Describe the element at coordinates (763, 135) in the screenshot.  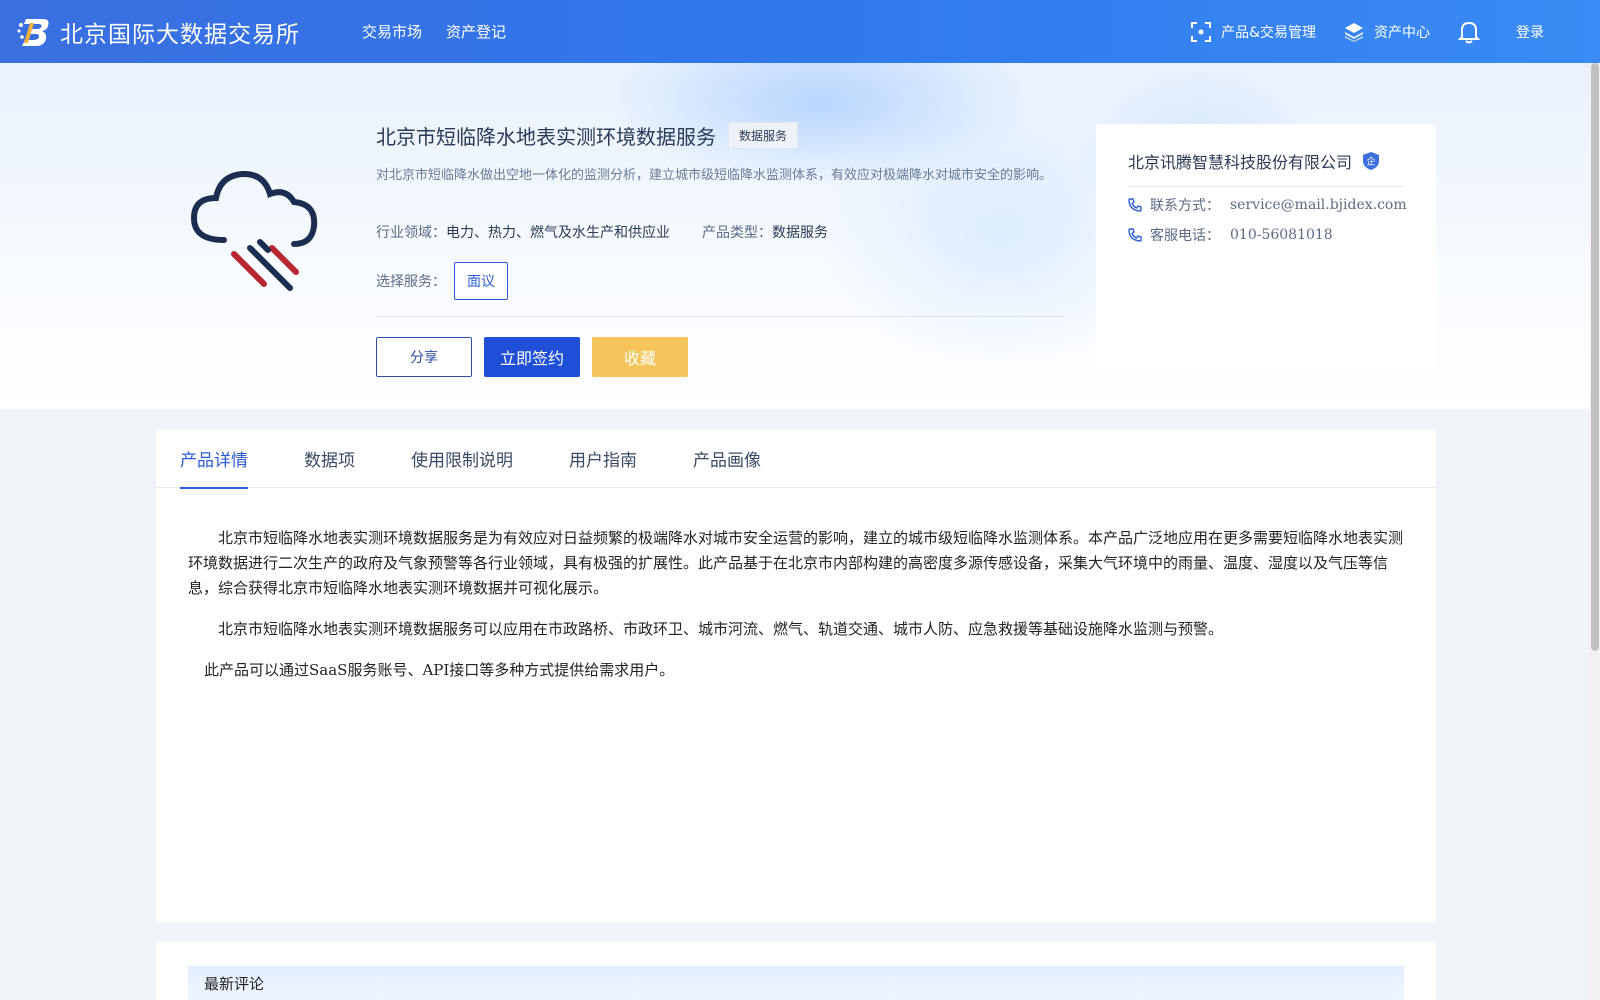
I see `product-type-tag: 数据服务` at that location.